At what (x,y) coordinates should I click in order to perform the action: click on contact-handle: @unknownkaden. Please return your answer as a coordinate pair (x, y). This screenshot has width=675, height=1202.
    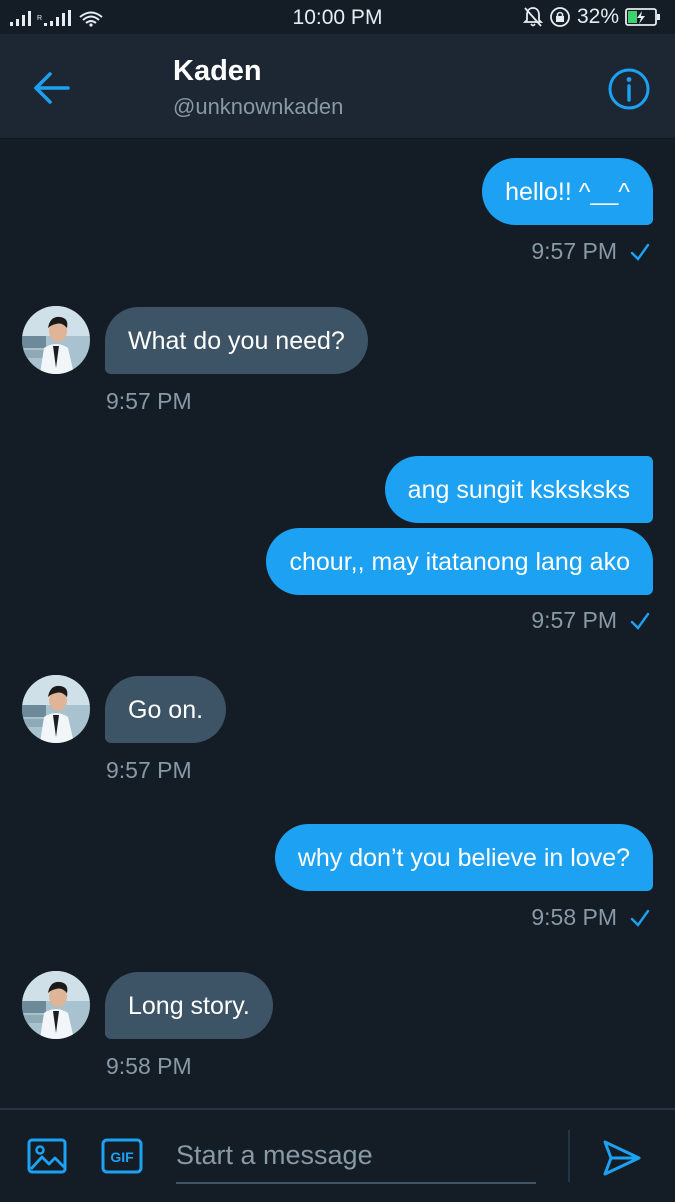
    Looking at the image, I should click on (258, 107).